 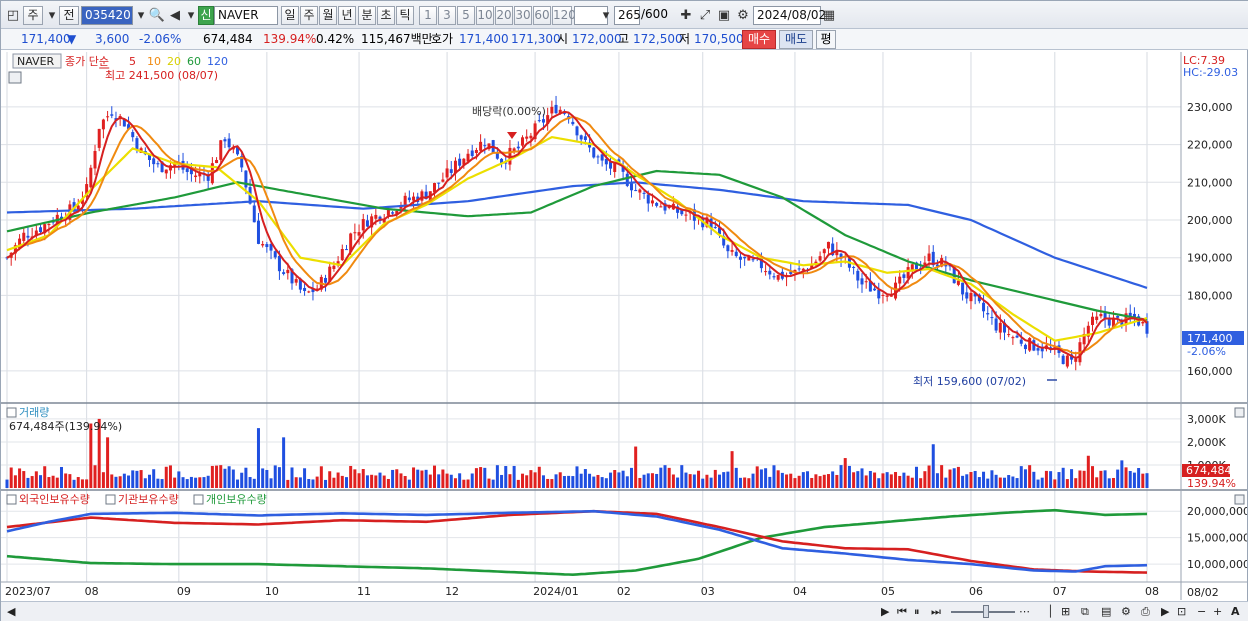 What do you see at coordinates (309, 15) in the screenshot?
I see `tab-week: 주` at bounding box center [309, 15].